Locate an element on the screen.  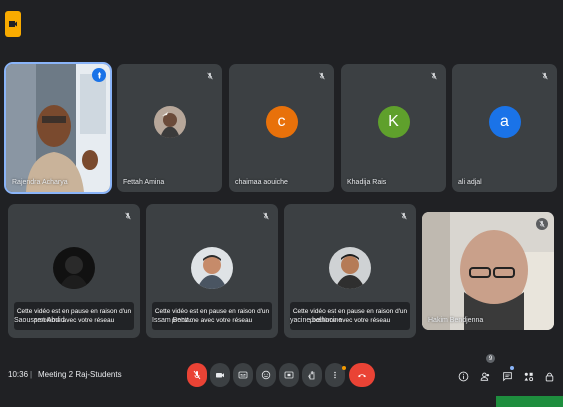
lock-person-icon is located at coordinates (549, 376).